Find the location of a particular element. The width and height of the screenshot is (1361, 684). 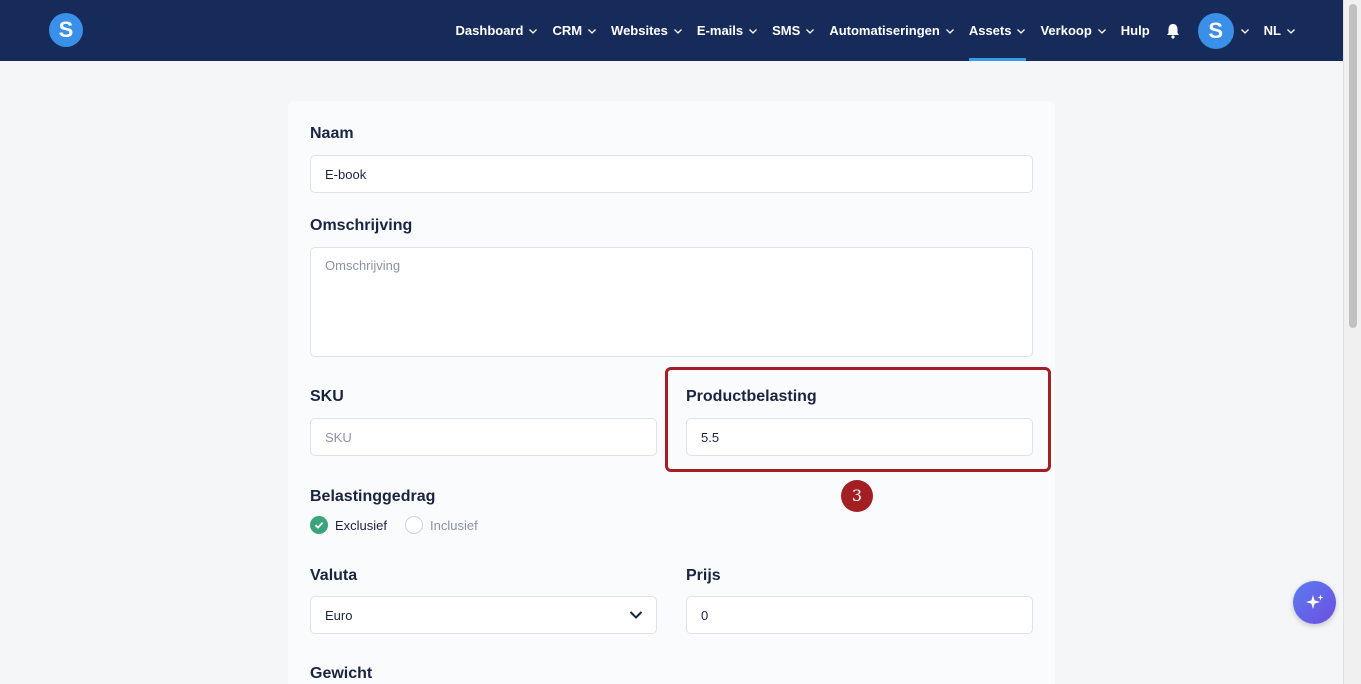

sku-label: SKU is located at coordinates (327, 396).